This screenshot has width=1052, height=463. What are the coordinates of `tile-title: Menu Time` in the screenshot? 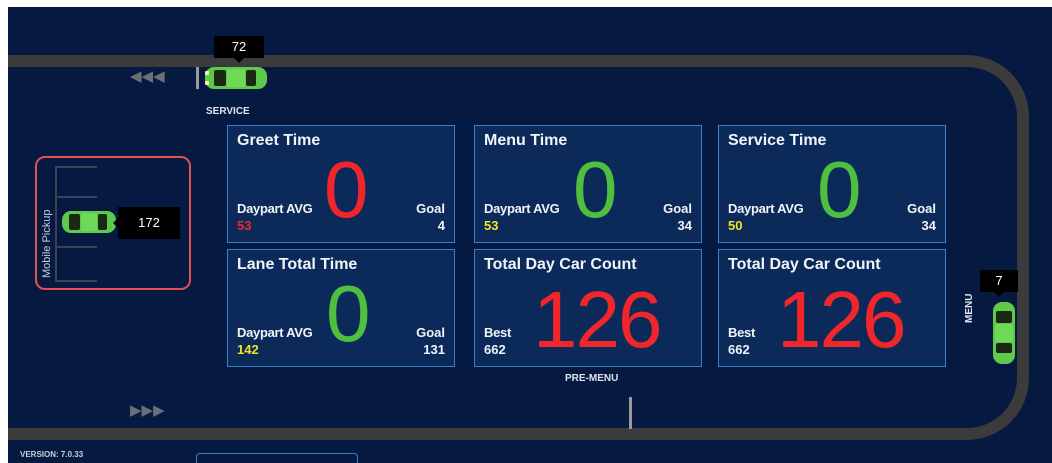 It's located at (526, 140).